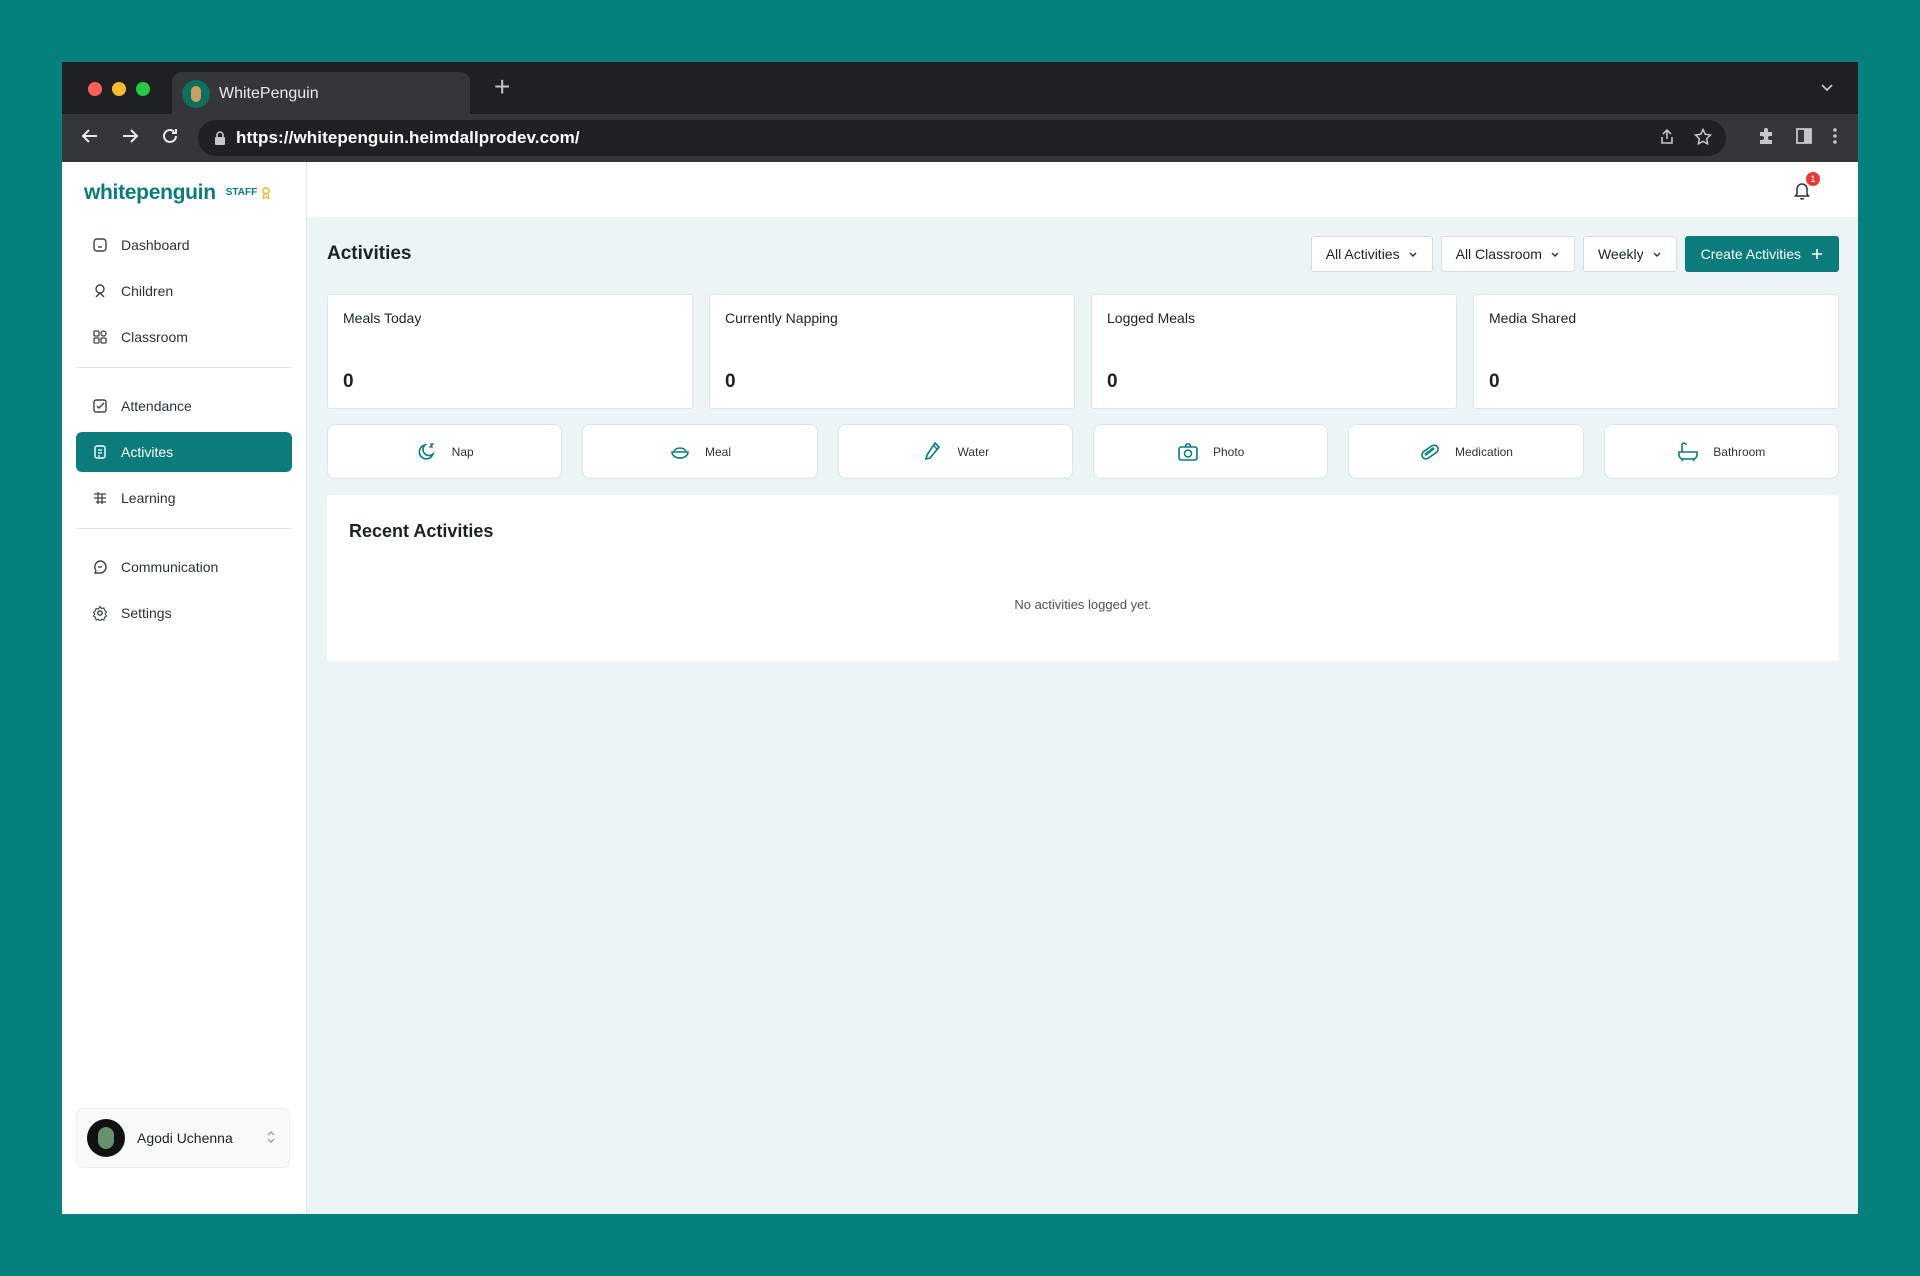  What do you see at coordinates (1817, 254) in the screenshot?
I see `plus-icon` at bounding box center [1817, 254].